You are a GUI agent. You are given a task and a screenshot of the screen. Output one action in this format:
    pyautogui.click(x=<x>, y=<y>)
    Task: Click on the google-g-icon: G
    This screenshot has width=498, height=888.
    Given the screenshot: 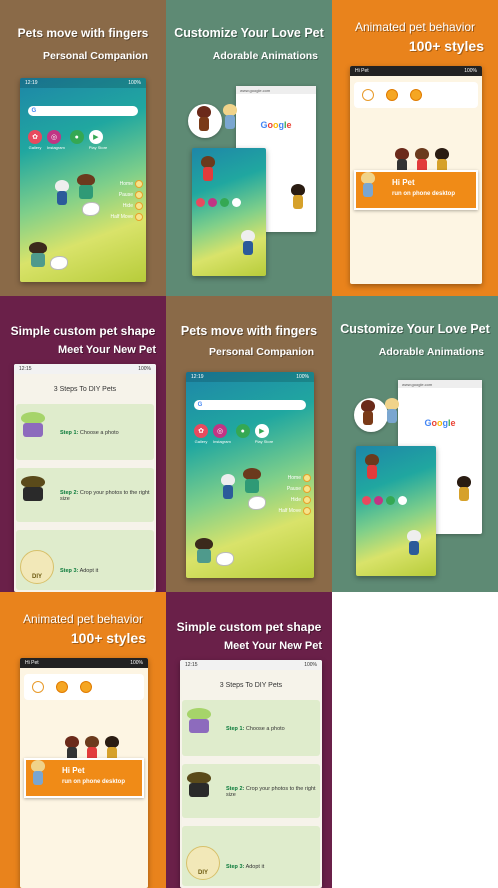 What is the action you would take?
    pyautogui.click(x=34, y=111)
    